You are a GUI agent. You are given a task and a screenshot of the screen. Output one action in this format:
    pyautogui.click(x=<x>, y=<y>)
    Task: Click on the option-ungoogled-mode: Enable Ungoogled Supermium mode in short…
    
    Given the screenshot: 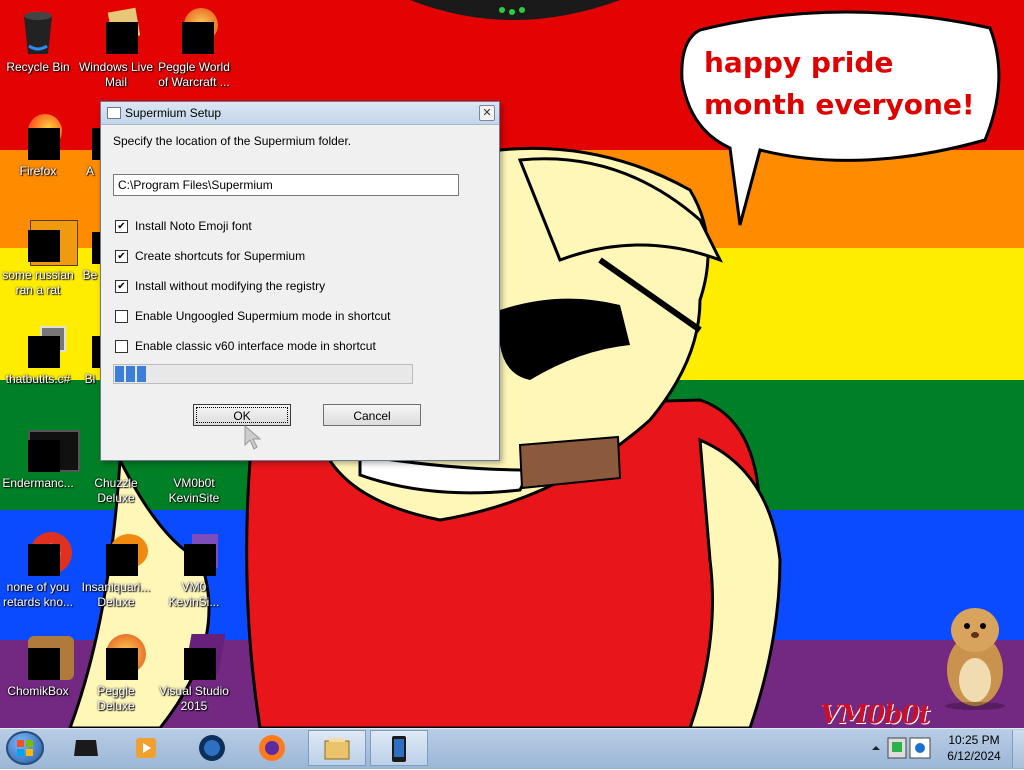 What is the action you would take?
    pyautogui.click(x=252, y=316)
    